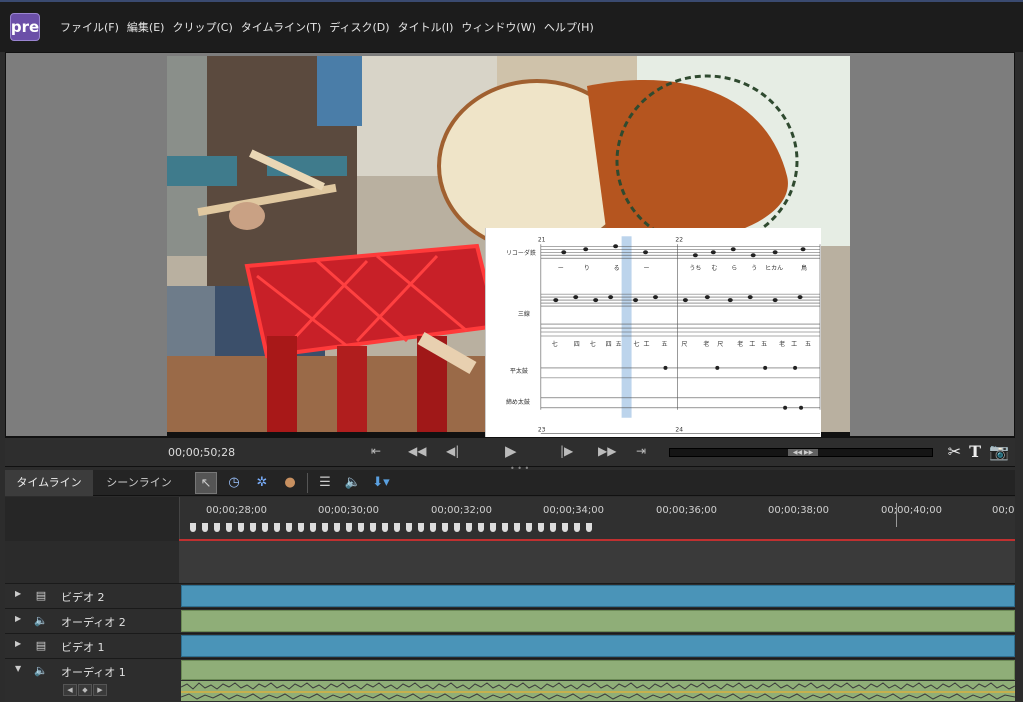 The image size is (1023, 702). What do you see at coordinates (566, 451) in the screenshot?
I see `step-forward-icon: |▶` at bounding box center [566, 451].